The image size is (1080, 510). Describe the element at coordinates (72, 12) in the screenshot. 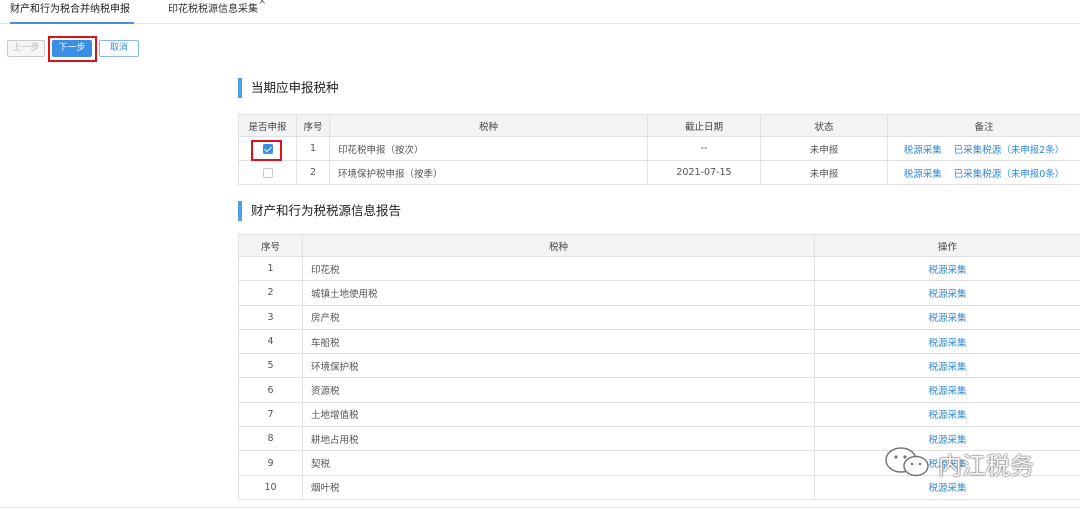

I see `tab-combined-filing: 财产和行为税合并纳税申报` at that location.